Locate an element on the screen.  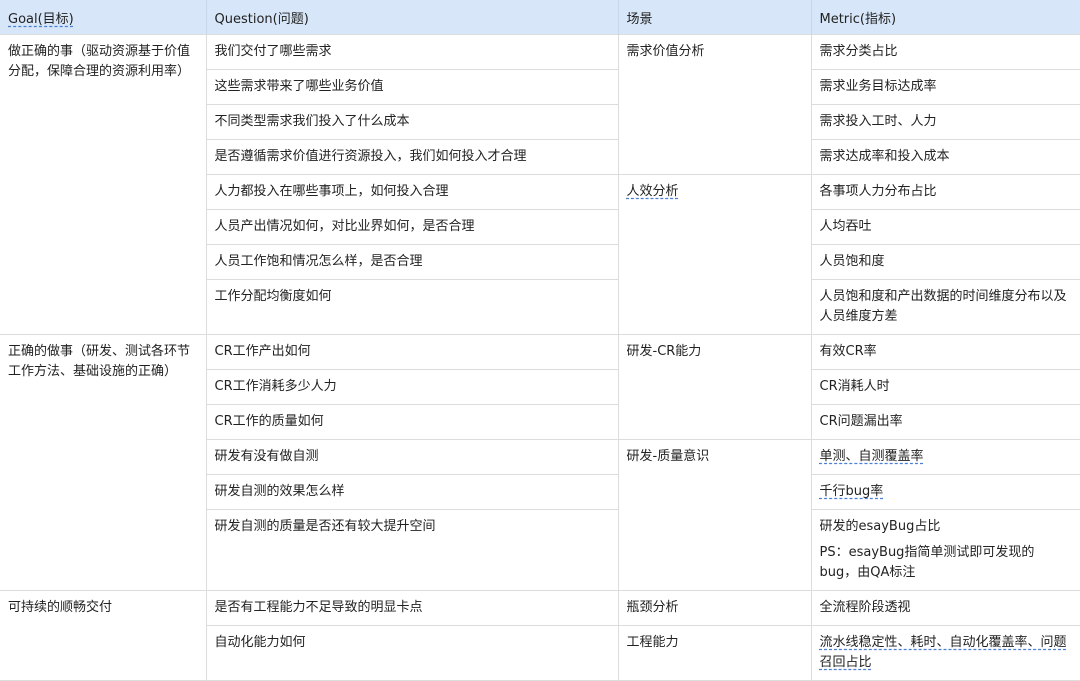
scene-cell: 工程能力 is located at coordinates (714, 653).